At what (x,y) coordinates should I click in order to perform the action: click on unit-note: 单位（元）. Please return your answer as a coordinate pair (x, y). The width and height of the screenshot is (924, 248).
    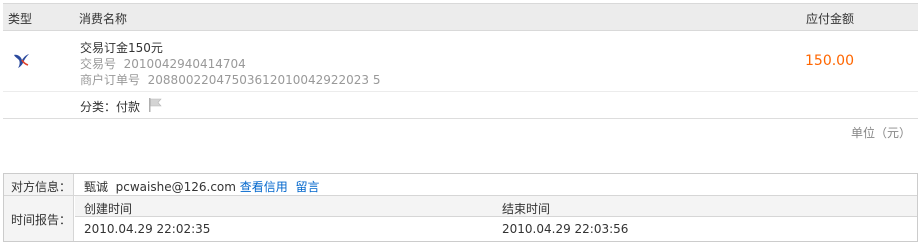
    Looking at the image, I should click on (880, 133).